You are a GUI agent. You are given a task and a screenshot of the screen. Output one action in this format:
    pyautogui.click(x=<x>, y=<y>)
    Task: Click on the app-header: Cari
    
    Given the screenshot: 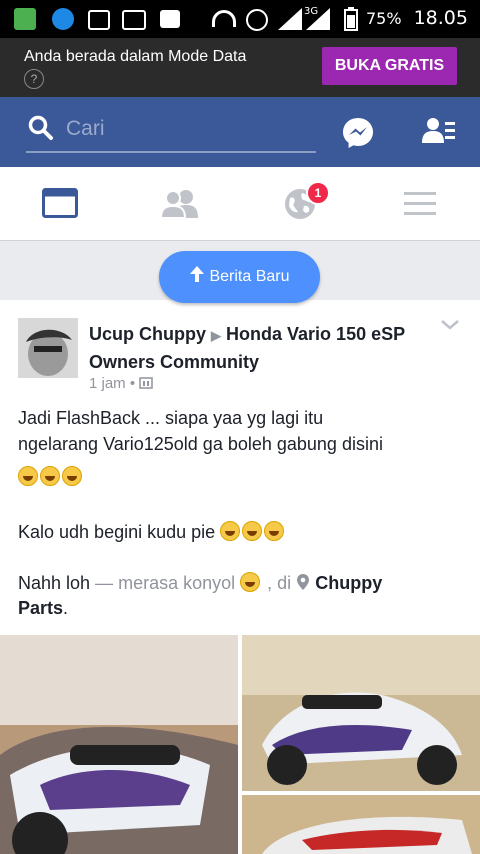 What is the action you would take?
    pyautogui.click(x=240, y=132)
    